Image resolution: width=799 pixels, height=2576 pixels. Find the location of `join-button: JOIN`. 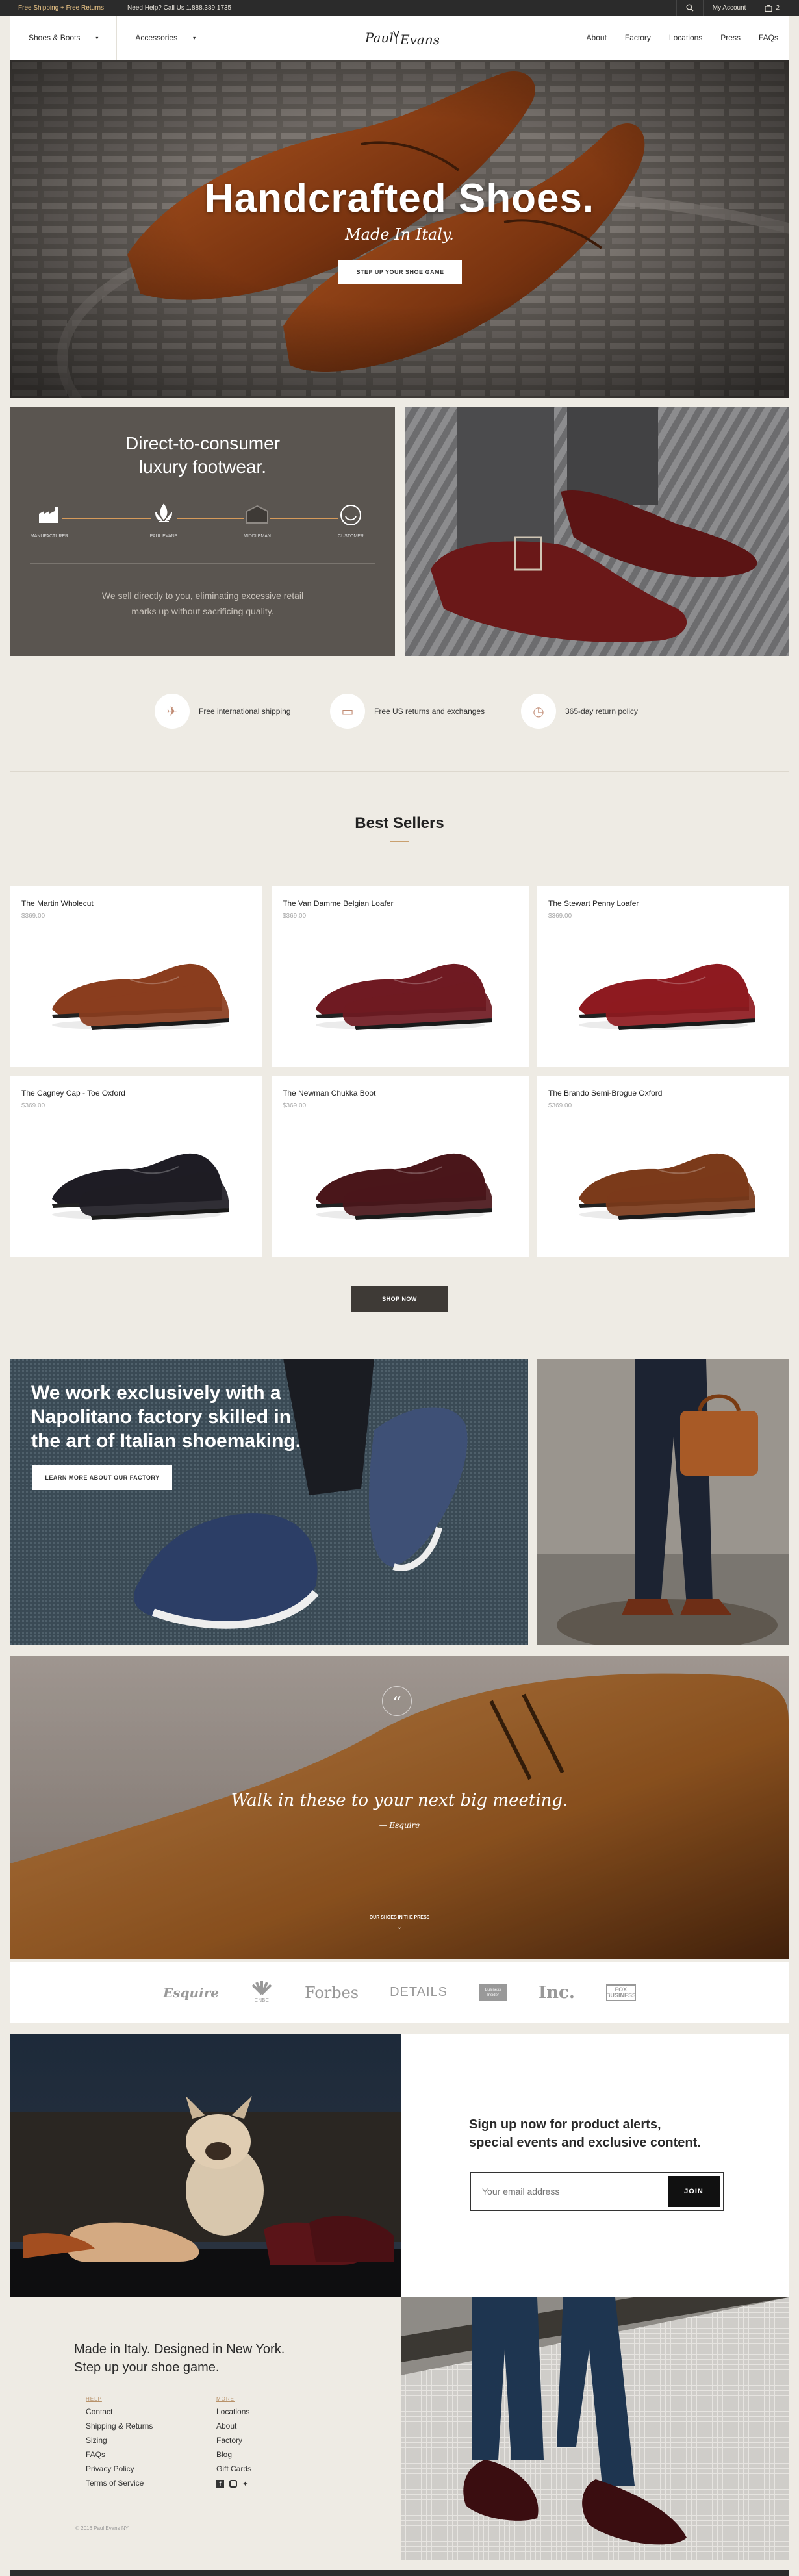

join-button: JOIN is located at coordinates (694, 2191).